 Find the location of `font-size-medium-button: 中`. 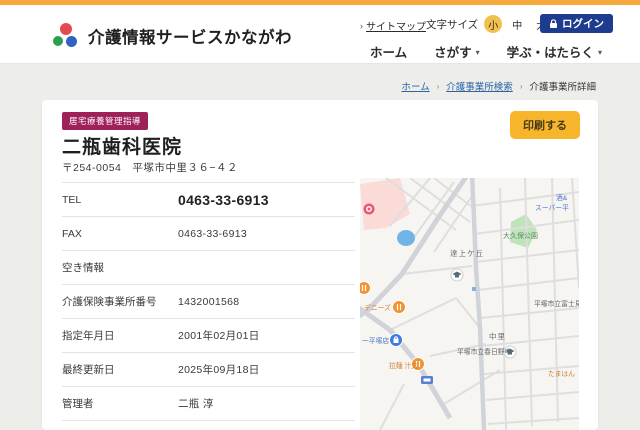

font-size-medium-button: 中 is located at coordinates (517, 24).